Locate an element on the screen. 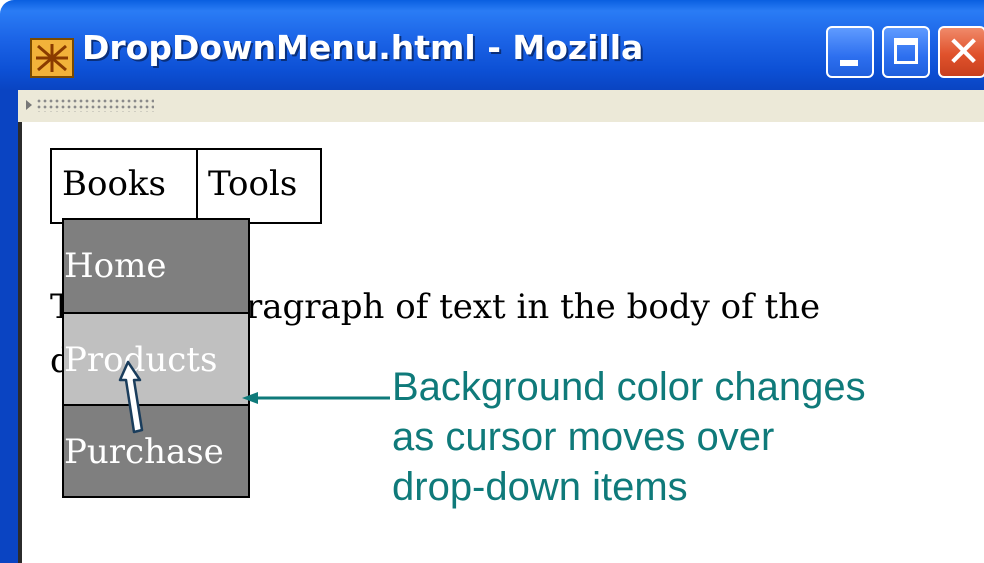 The height and width of the screenshot is (563, 984). close-button: ✕ is located at coordinates (961, 52).